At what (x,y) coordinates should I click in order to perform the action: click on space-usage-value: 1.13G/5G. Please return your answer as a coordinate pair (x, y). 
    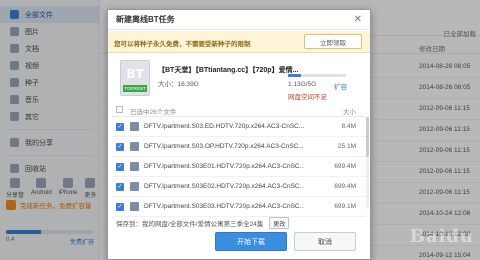
    Looking at the image, I should click on (302, 84).